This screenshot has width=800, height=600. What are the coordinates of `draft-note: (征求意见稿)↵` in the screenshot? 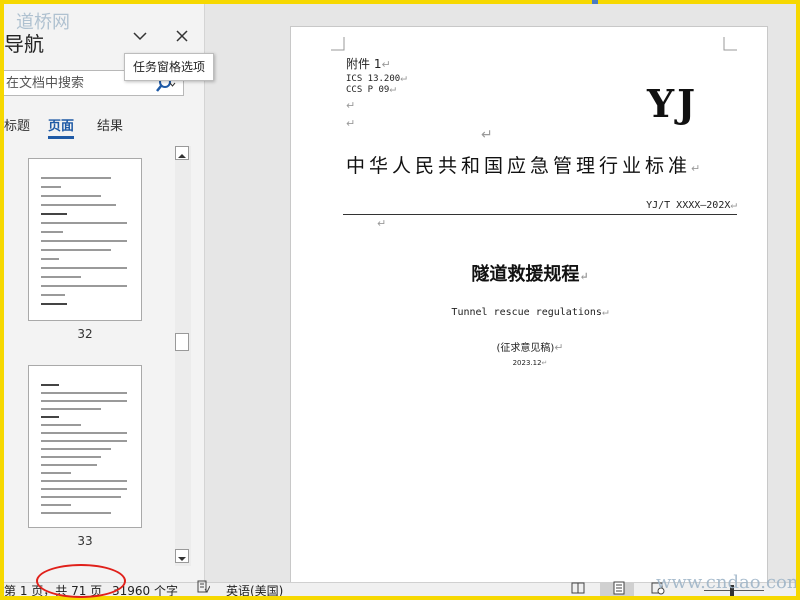 It's located at (530, 347).